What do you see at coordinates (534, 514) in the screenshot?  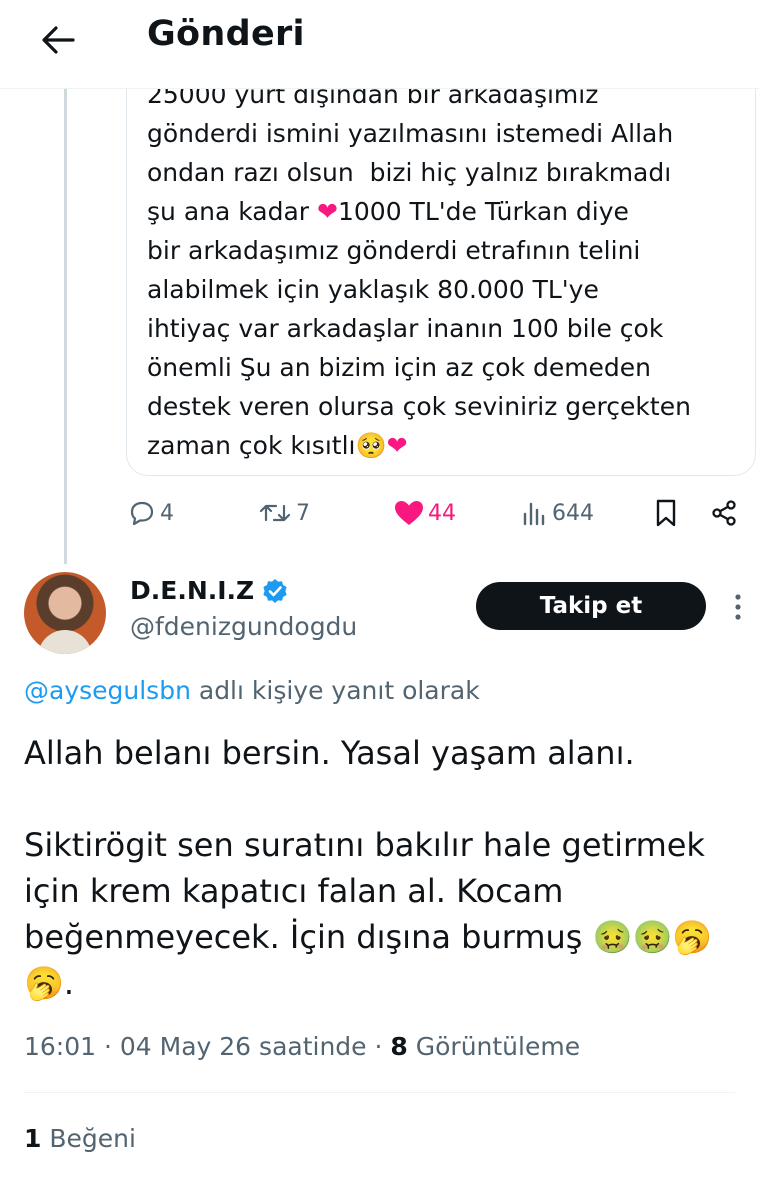 I see `analytics-icon` at bounding box center [534, 514].